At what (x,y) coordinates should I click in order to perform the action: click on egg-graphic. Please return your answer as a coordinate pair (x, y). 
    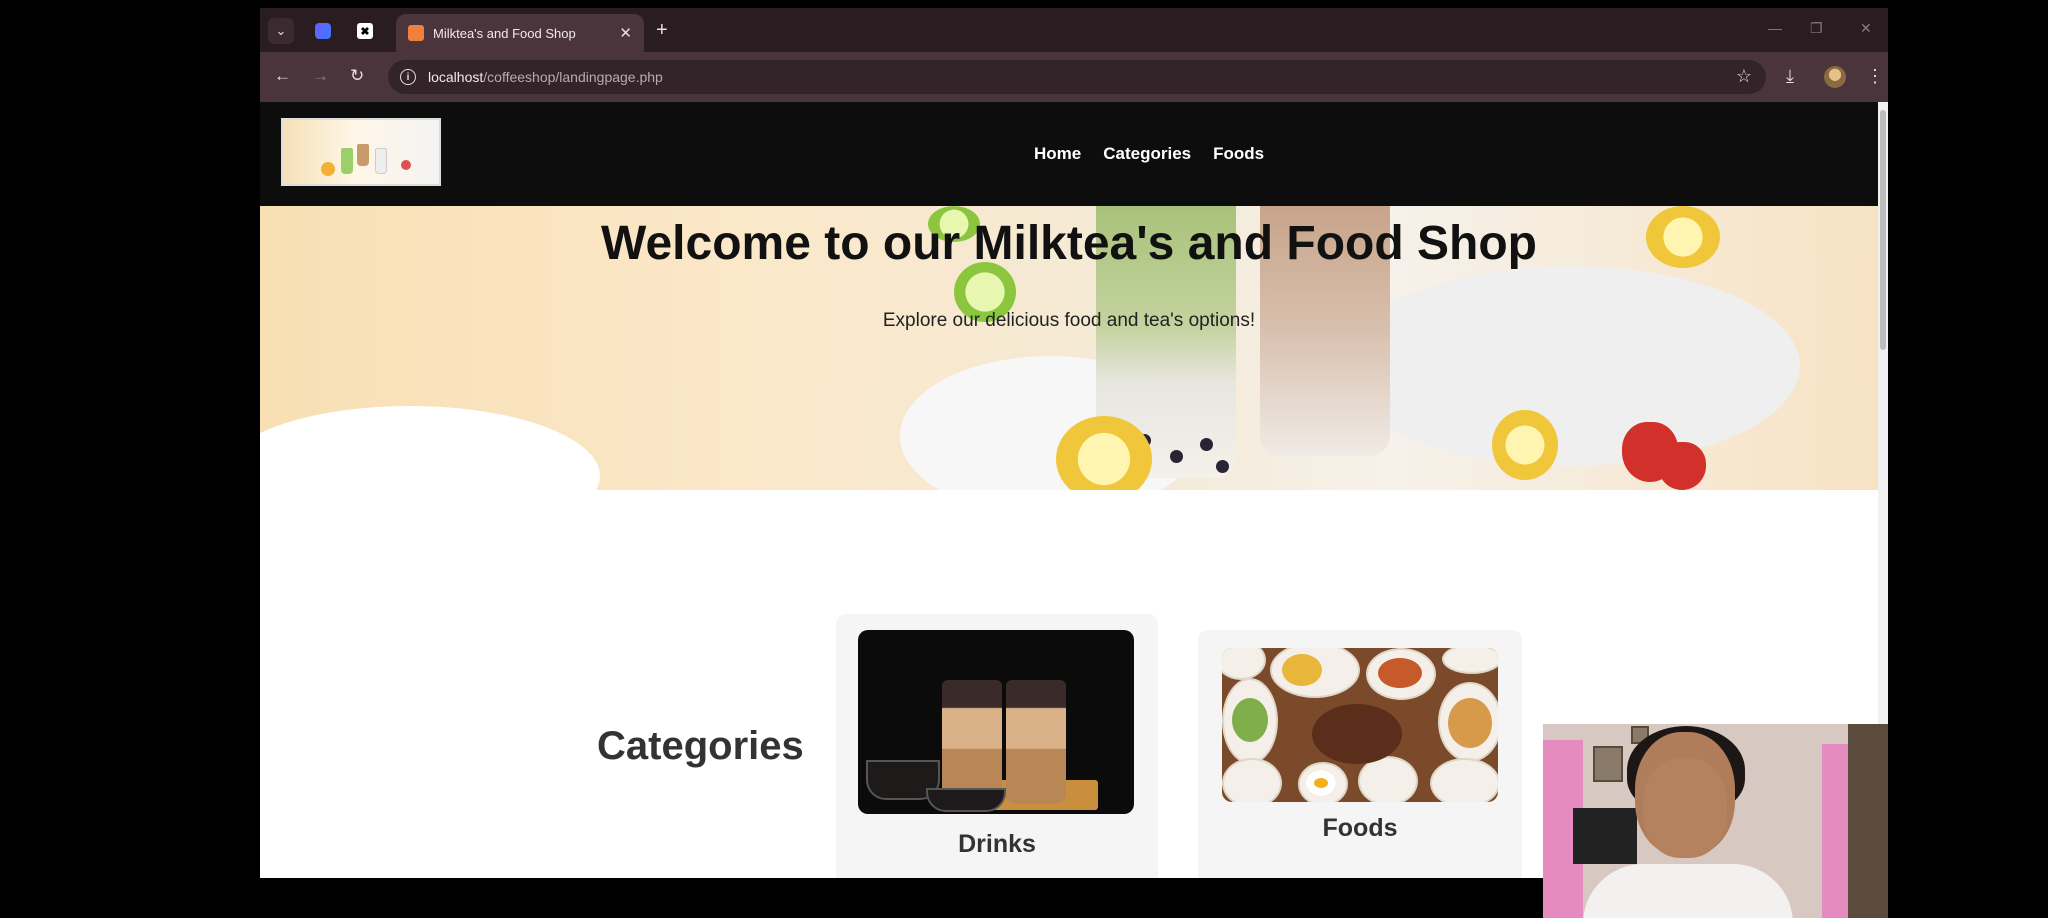
    Looking at the image, I should click on (1321, 783).